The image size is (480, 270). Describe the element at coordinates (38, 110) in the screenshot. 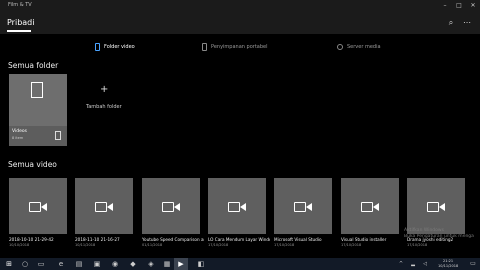

I see `folder-tile-videos: Videos 8 item` at that location.